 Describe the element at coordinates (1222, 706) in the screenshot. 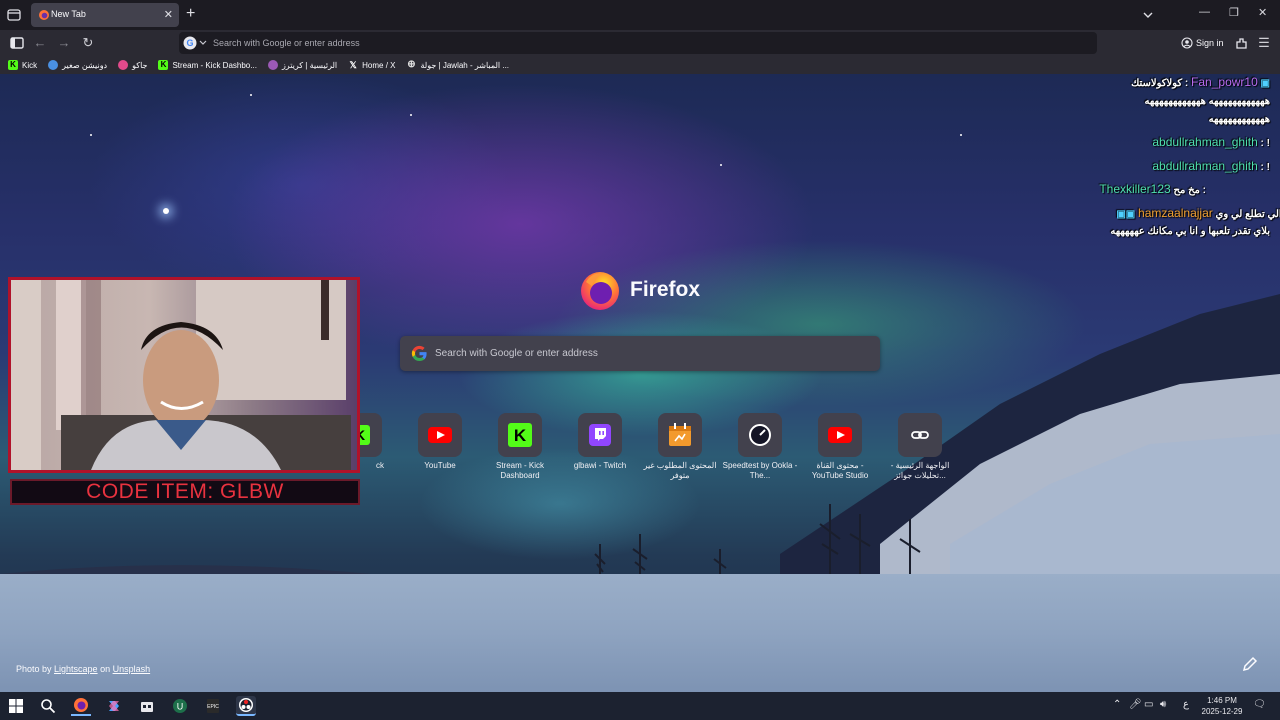

I see `system-clock: 1:46 PM 2025-12-29` at that location.